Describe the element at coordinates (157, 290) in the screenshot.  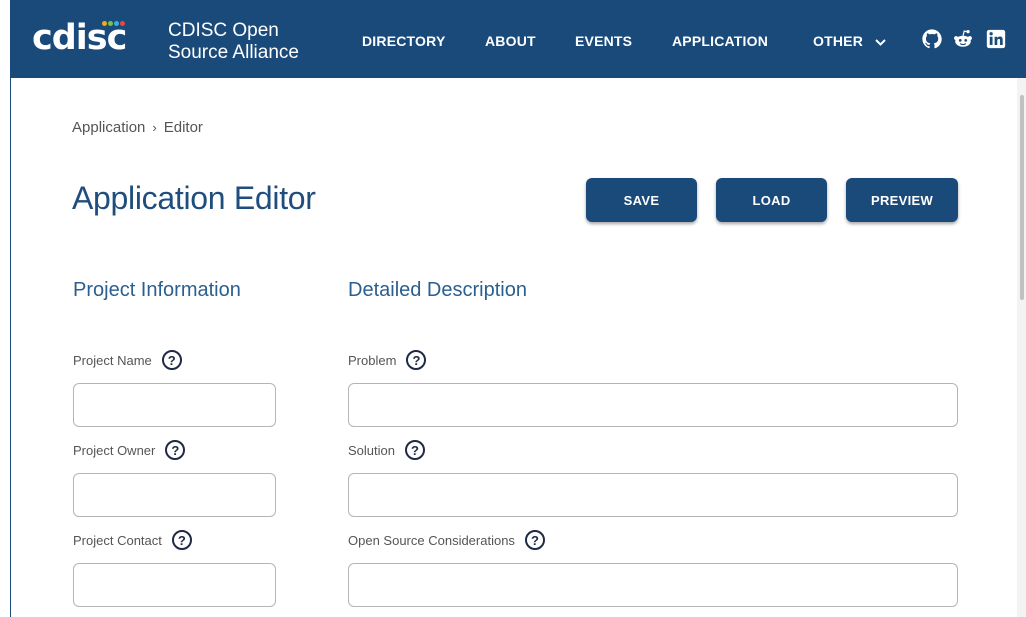
I see `section-project-information: Project Information` at that location.